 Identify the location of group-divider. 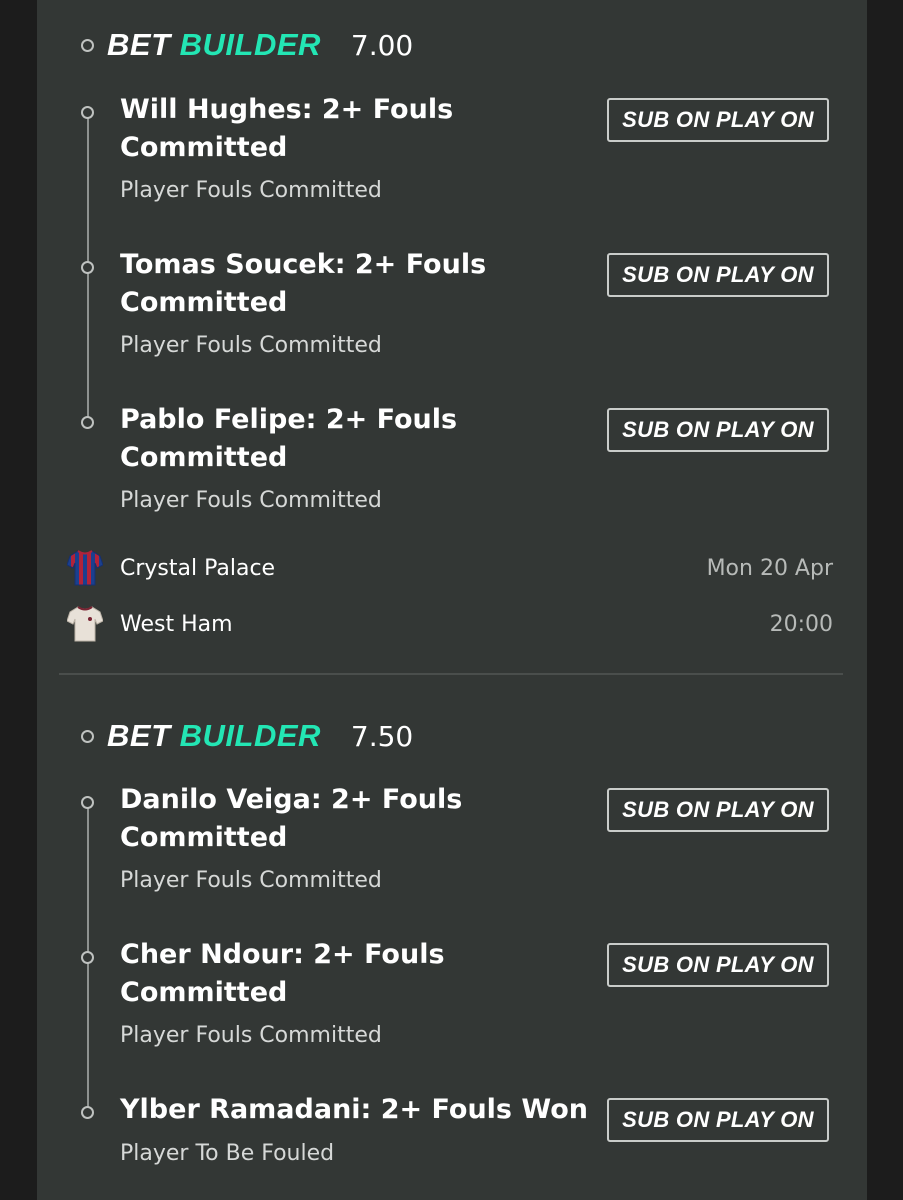
(451, 674).